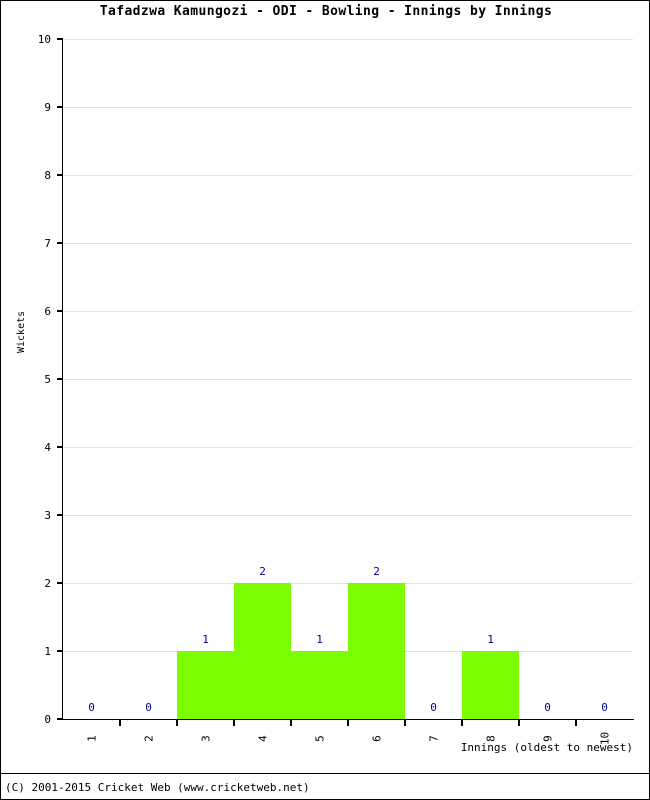 This screenshot has height=800, width=650. Describe the element at coordinates (319, 738) in the screenshot. I see `x-axis-tick-label: 5` at that location.